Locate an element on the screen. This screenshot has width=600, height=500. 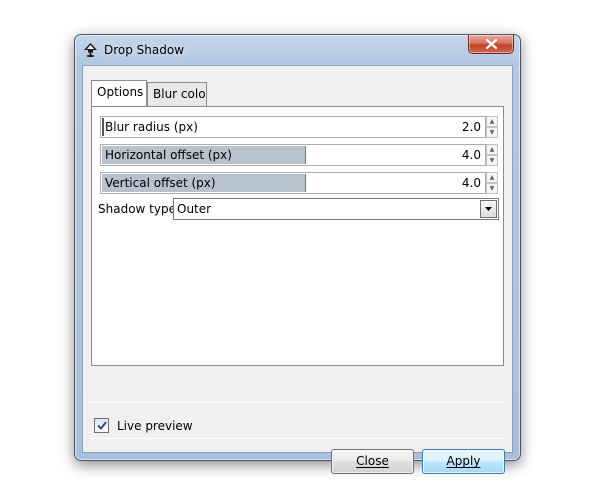
horizontal-offset-spinner: Horizontal offset (px) 4.0 ▲ ▼ is located at coordinates (299, 155).